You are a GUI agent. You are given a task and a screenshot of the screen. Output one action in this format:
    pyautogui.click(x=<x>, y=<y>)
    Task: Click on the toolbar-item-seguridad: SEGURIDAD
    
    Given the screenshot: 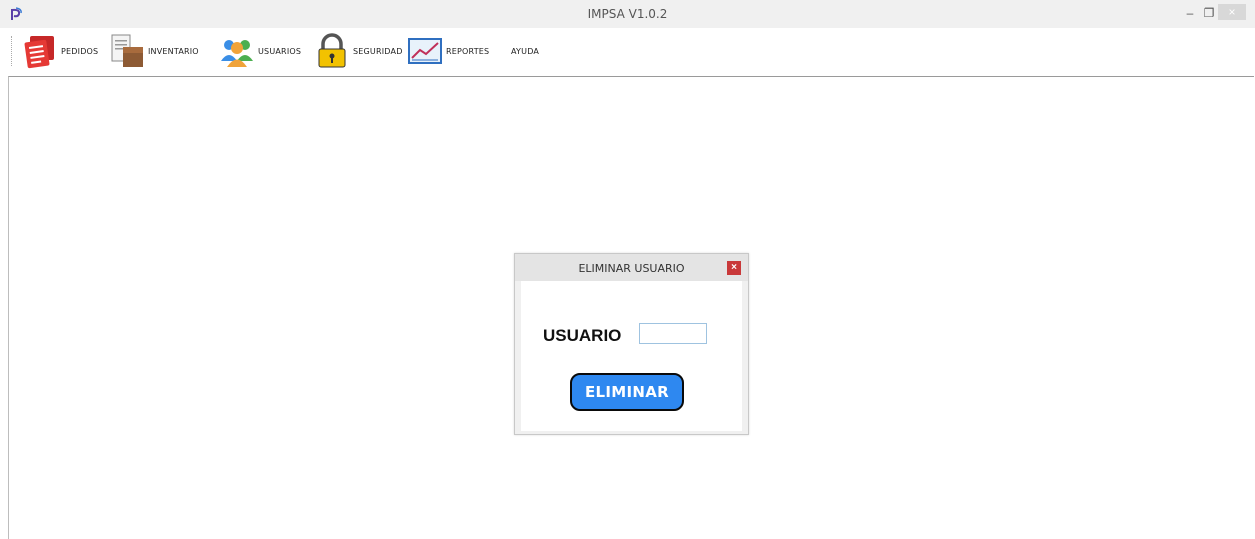 What is the action you would take?
    pyautogui.click(x=358, y=51)
    